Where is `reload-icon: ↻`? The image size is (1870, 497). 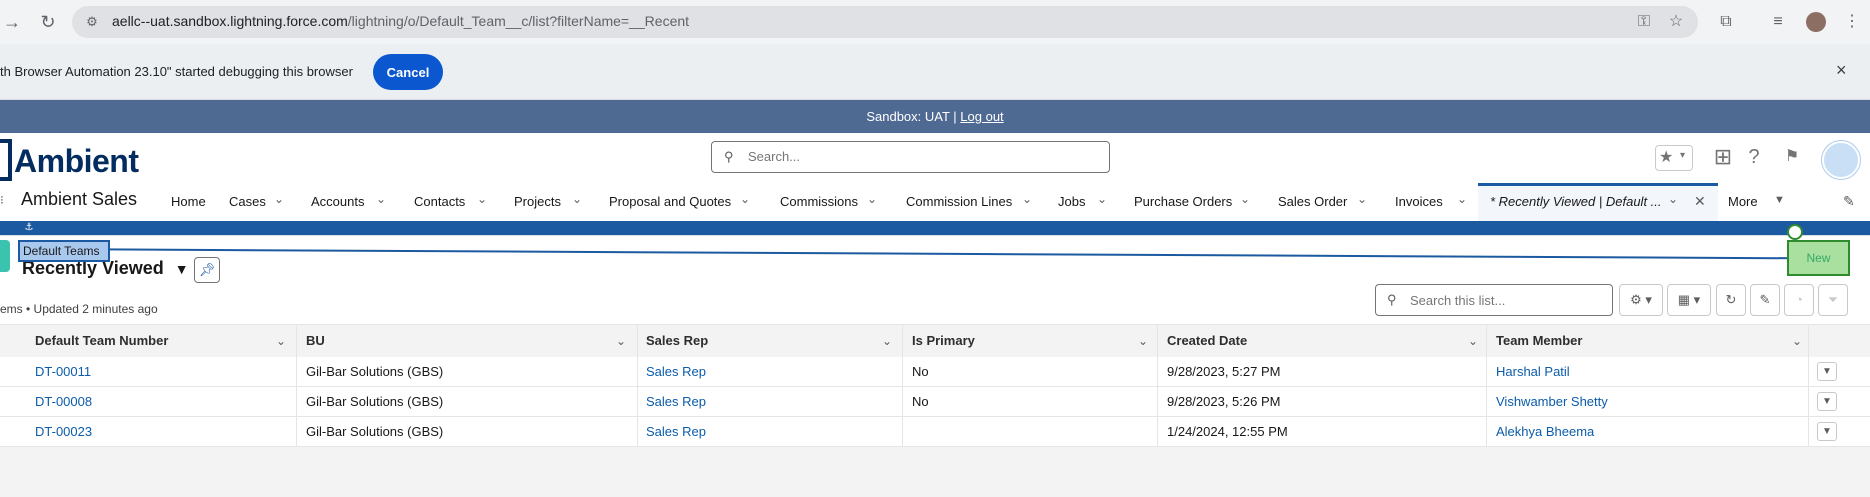 reload-icon: ↻ is located at coordinates (48, 22).